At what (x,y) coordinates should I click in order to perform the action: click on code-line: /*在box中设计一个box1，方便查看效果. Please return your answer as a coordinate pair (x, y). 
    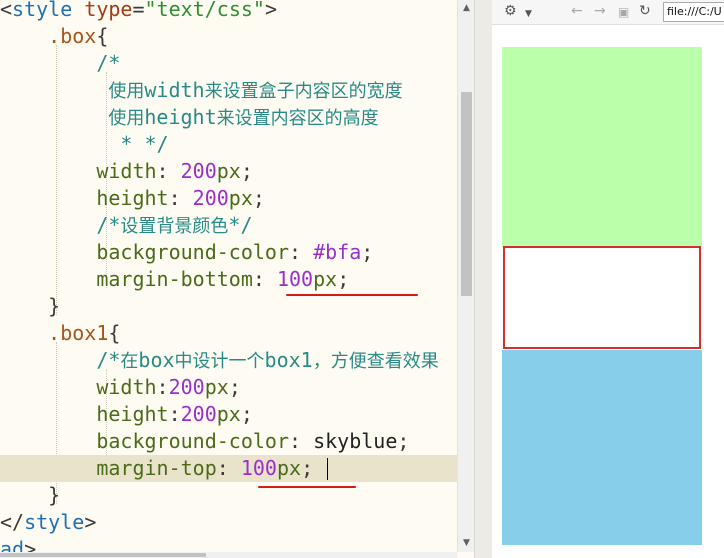
    Looking at the image, I should click on (219, 360).